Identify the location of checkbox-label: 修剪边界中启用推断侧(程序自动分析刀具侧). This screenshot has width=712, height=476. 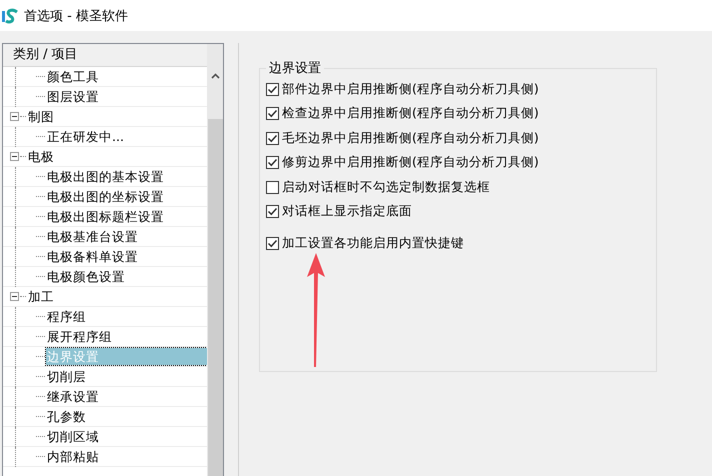
(410, 163).